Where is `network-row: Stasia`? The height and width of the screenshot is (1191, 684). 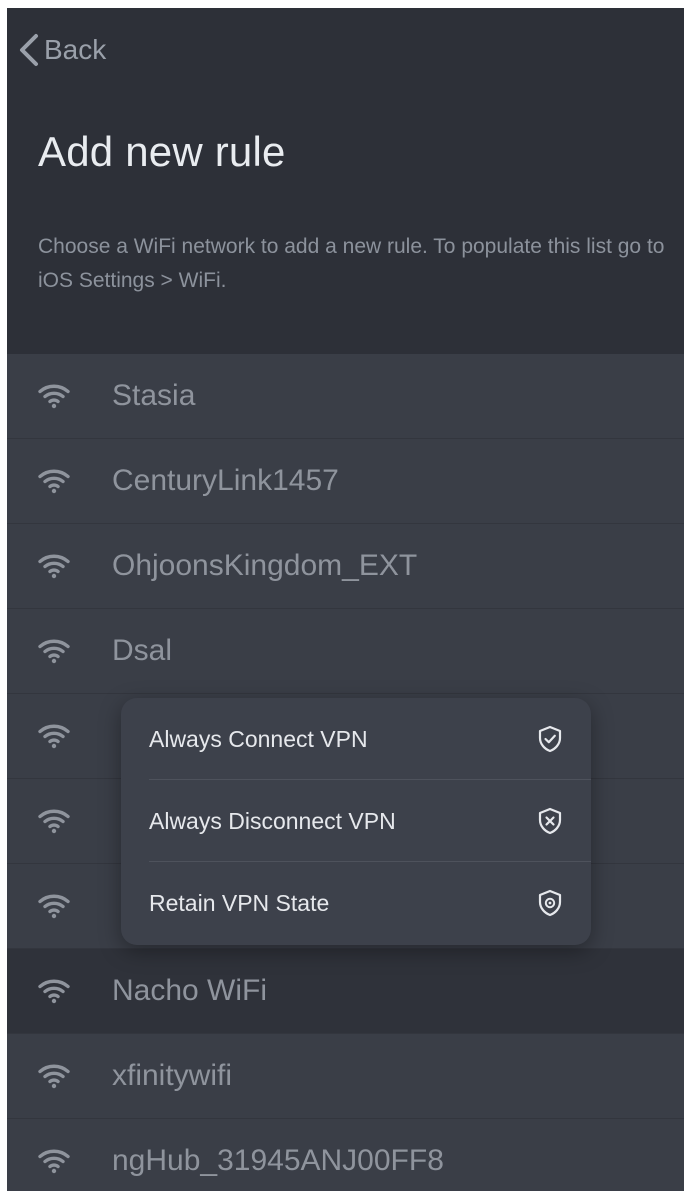
network-row: Stasia is located at coordinates (345, 396).